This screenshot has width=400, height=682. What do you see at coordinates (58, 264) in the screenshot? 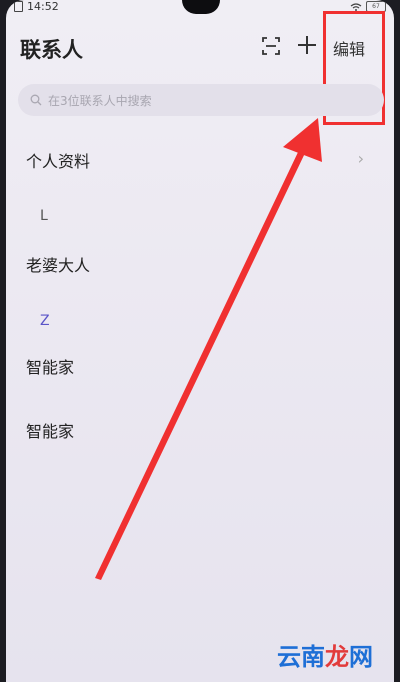
I see `contact-item: 老婆大人` at bounding box center [58, 264].